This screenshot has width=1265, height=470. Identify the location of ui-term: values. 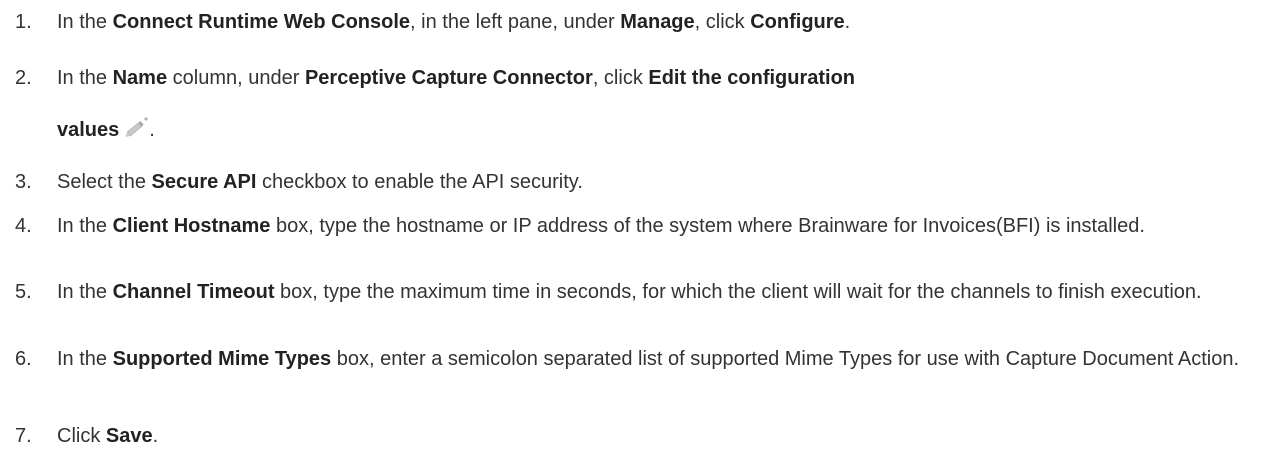
(88, 130).